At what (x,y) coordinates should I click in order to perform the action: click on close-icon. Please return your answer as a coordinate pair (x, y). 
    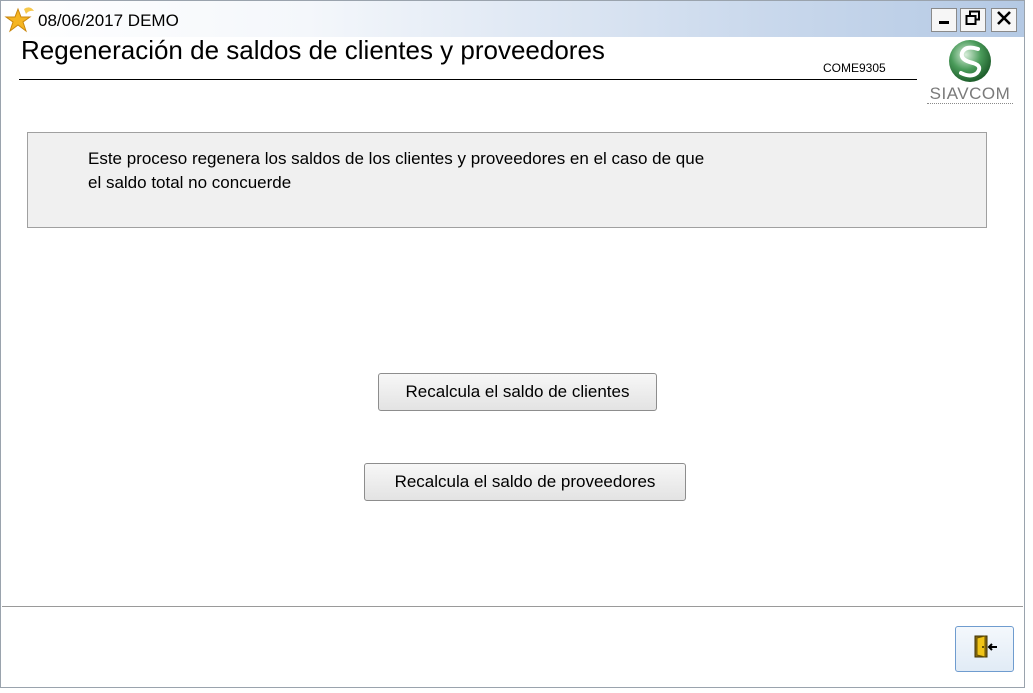
    Looking at the image, I should click on (1004, 20).